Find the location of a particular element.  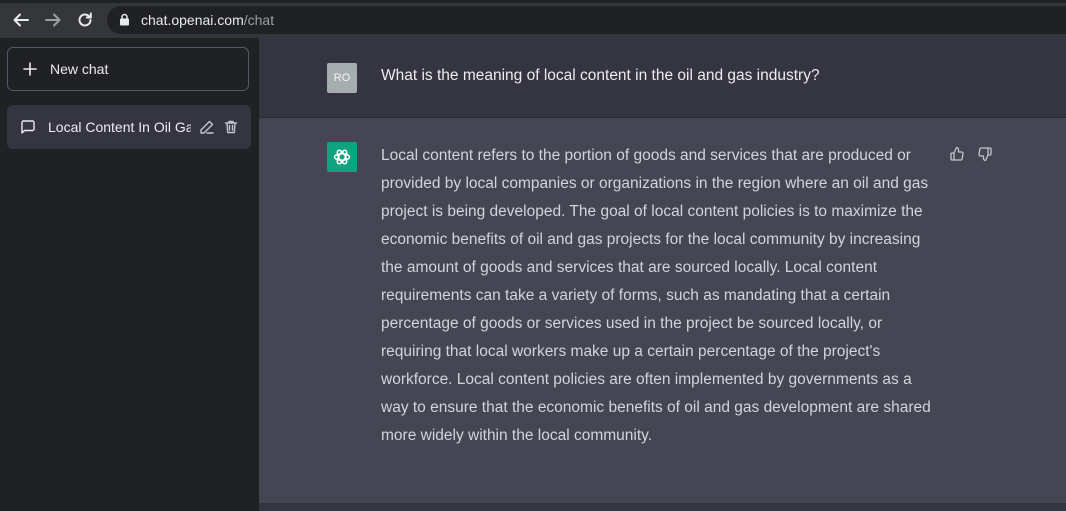

reload-icon is located at coordinates (85, 19).